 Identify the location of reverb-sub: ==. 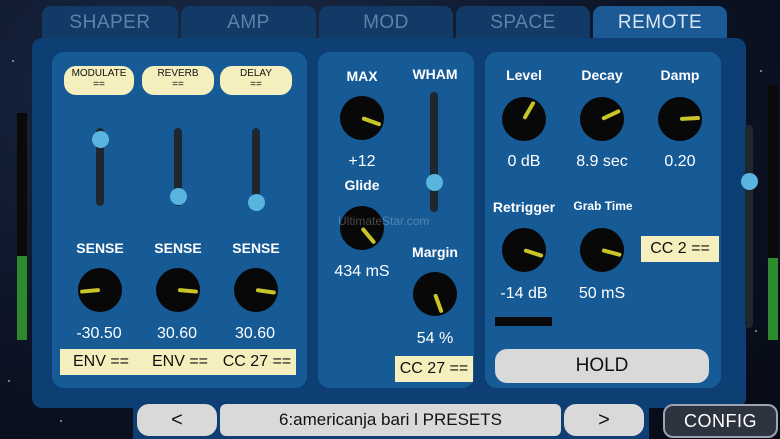
(178, 84).